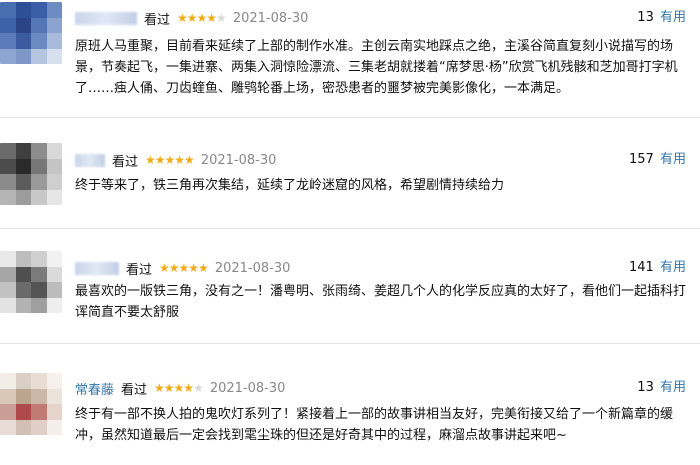 Image resolution: width=700 pixels, height=465 pixels. I want to click on useful-vote: 157 有用, so click(657, 160).